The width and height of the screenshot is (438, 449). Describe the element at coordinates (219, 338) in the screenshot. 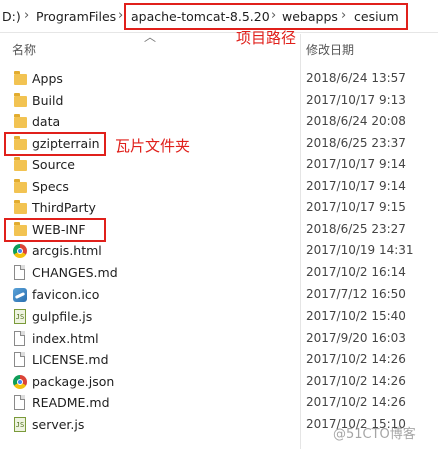

I see `file-row-index-html: index.html 2017/9/20 16:03` at that location.